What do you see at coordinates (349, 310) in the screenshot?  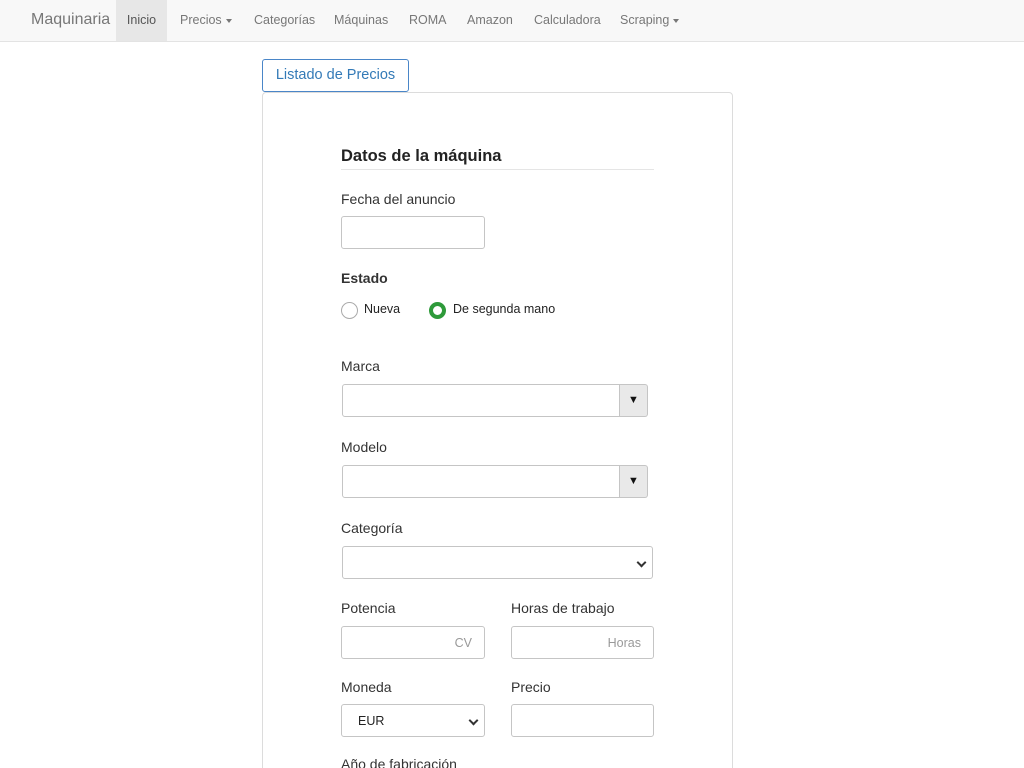 I see `radio-nueva` at bounding box center [349, 310].